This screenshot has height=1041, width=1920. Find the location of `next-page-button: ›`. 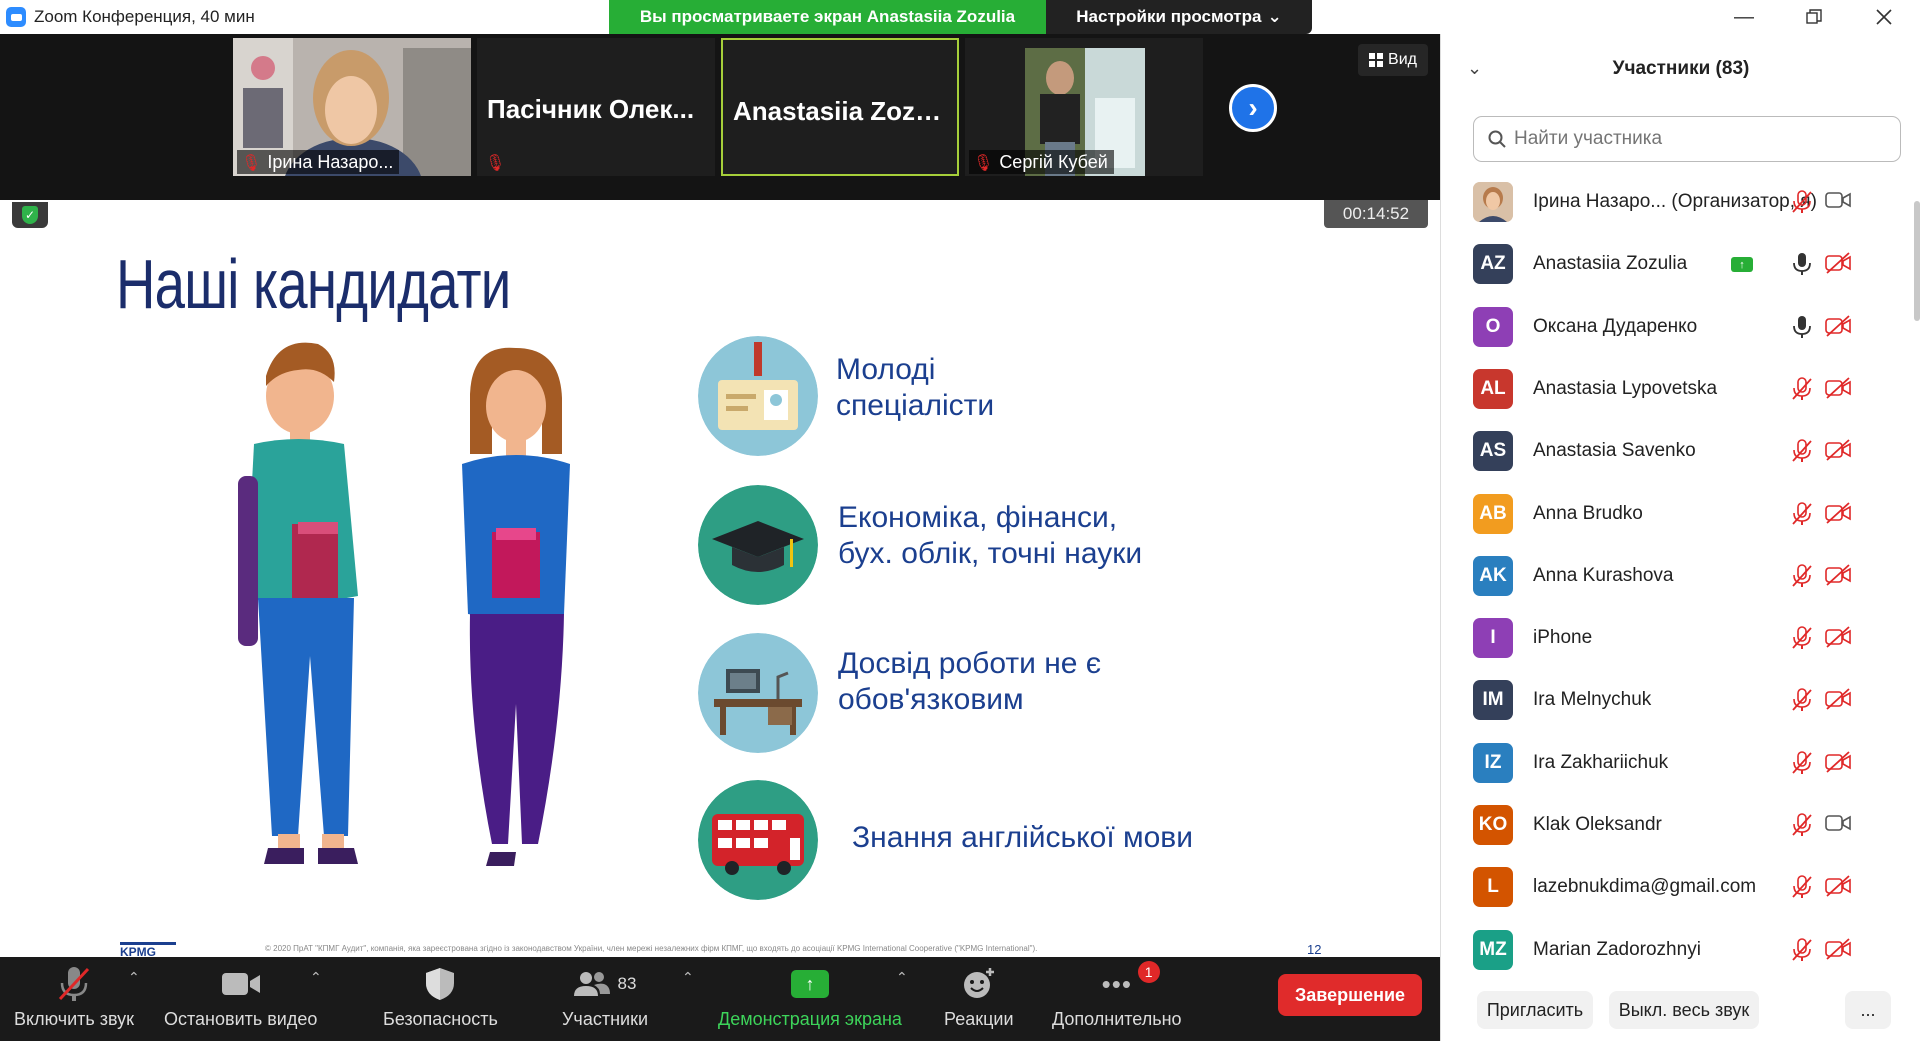

next-page-button: › is located at coordinates (1253, 108).